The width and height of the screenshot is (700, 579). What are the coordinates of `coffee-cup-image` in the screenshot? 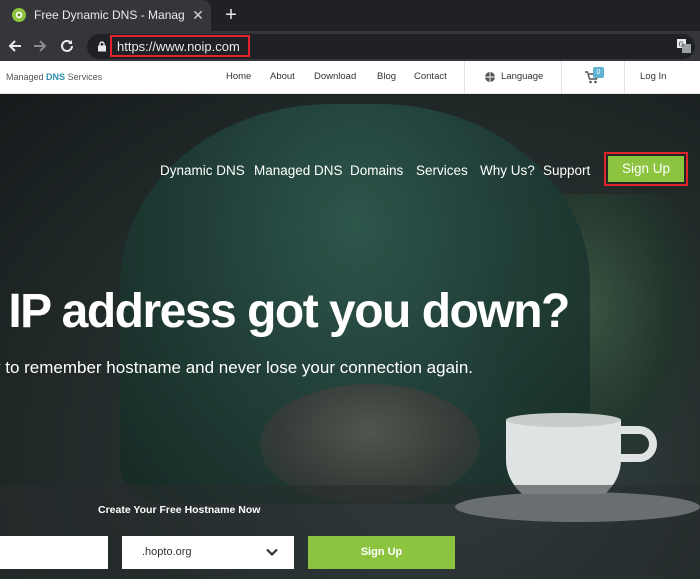 It's located at (581, 453).